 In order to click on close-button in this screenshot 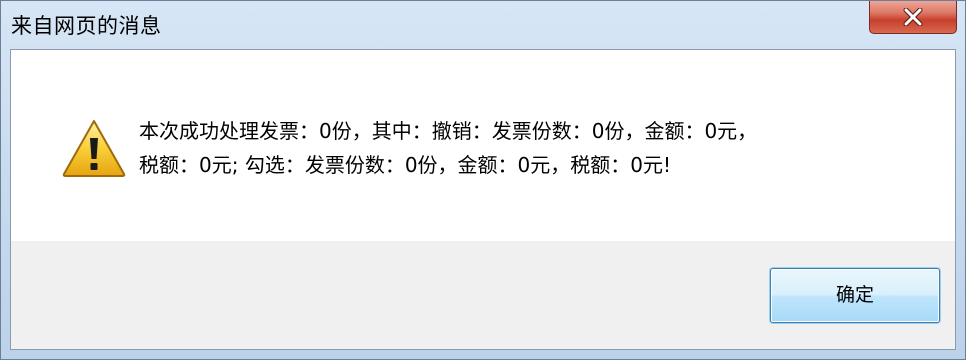, I will do `click(913, 17)`.